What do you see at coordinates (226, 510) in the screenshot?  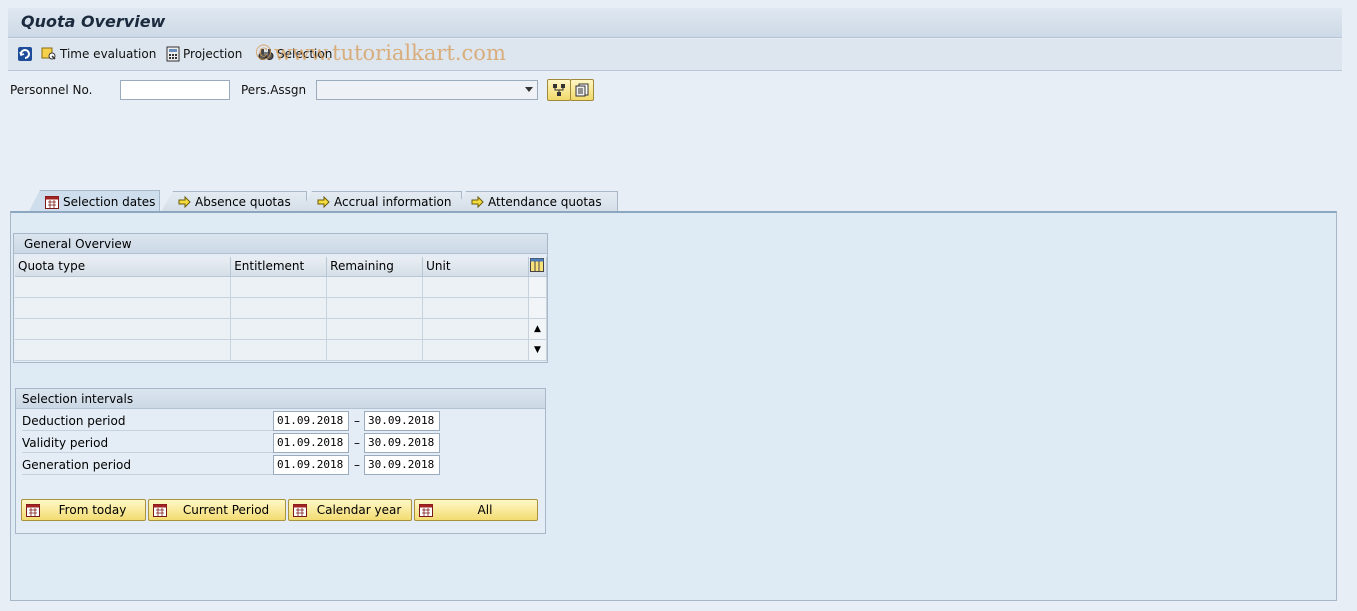 I see `current-period-label: Current Period` at bounding box center [226, 510].